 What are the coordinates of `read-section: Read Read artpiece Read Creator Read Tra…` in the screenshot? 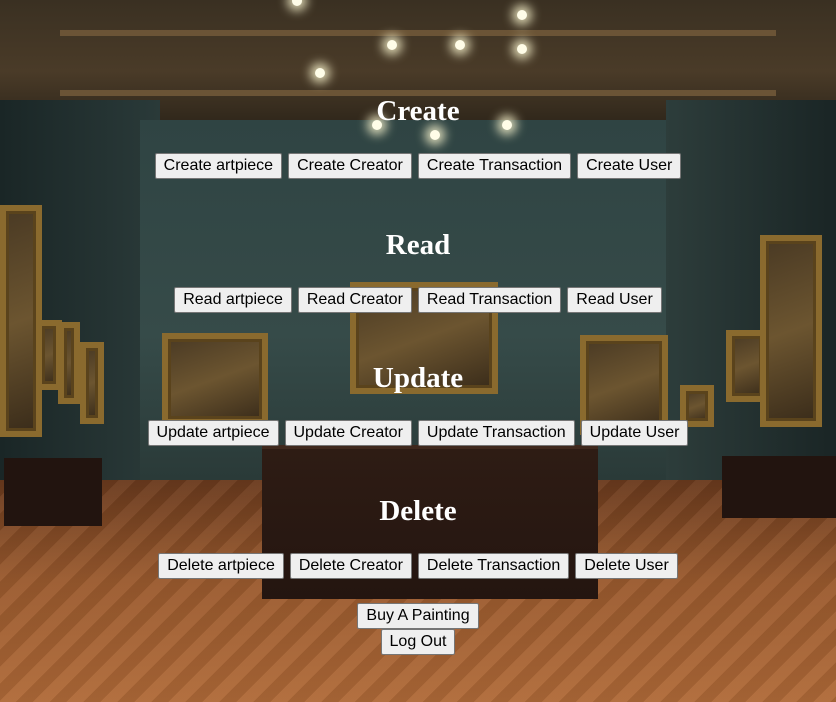 It's located at (418, 270).